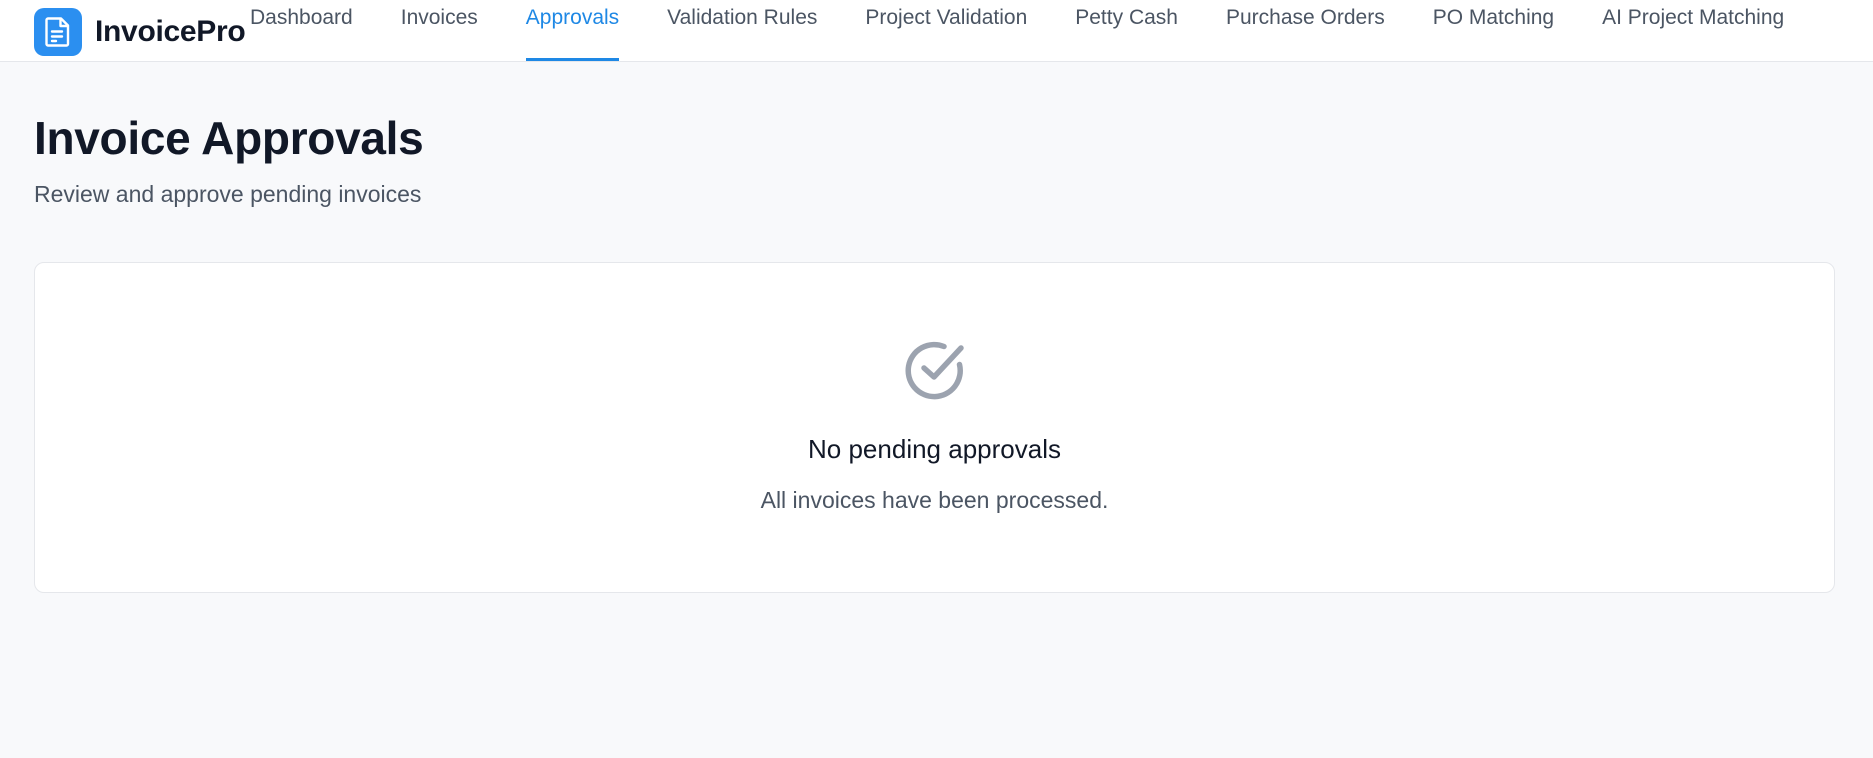  I want to click on document-icon, so click(58, 32).